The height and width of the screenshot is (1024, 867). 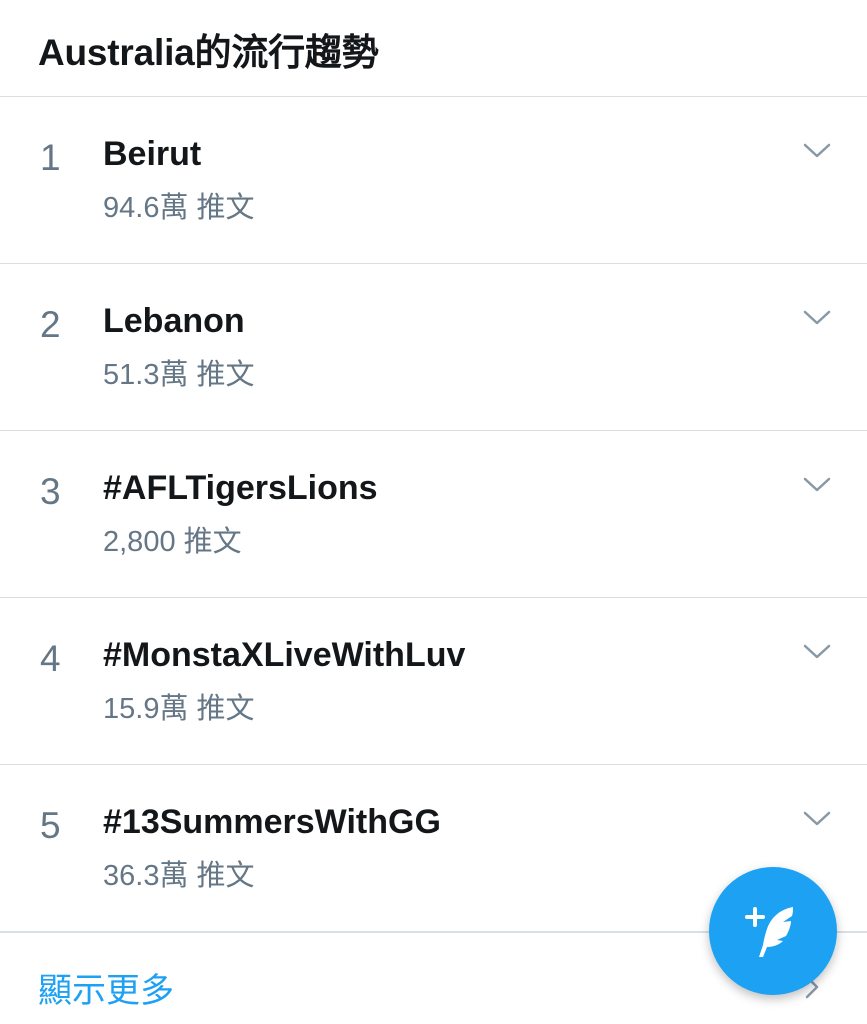 What do you see at coordinates (152, 154) in the screenshot?
I see `trend-name: Beirut` at bounding box center [152, 154].